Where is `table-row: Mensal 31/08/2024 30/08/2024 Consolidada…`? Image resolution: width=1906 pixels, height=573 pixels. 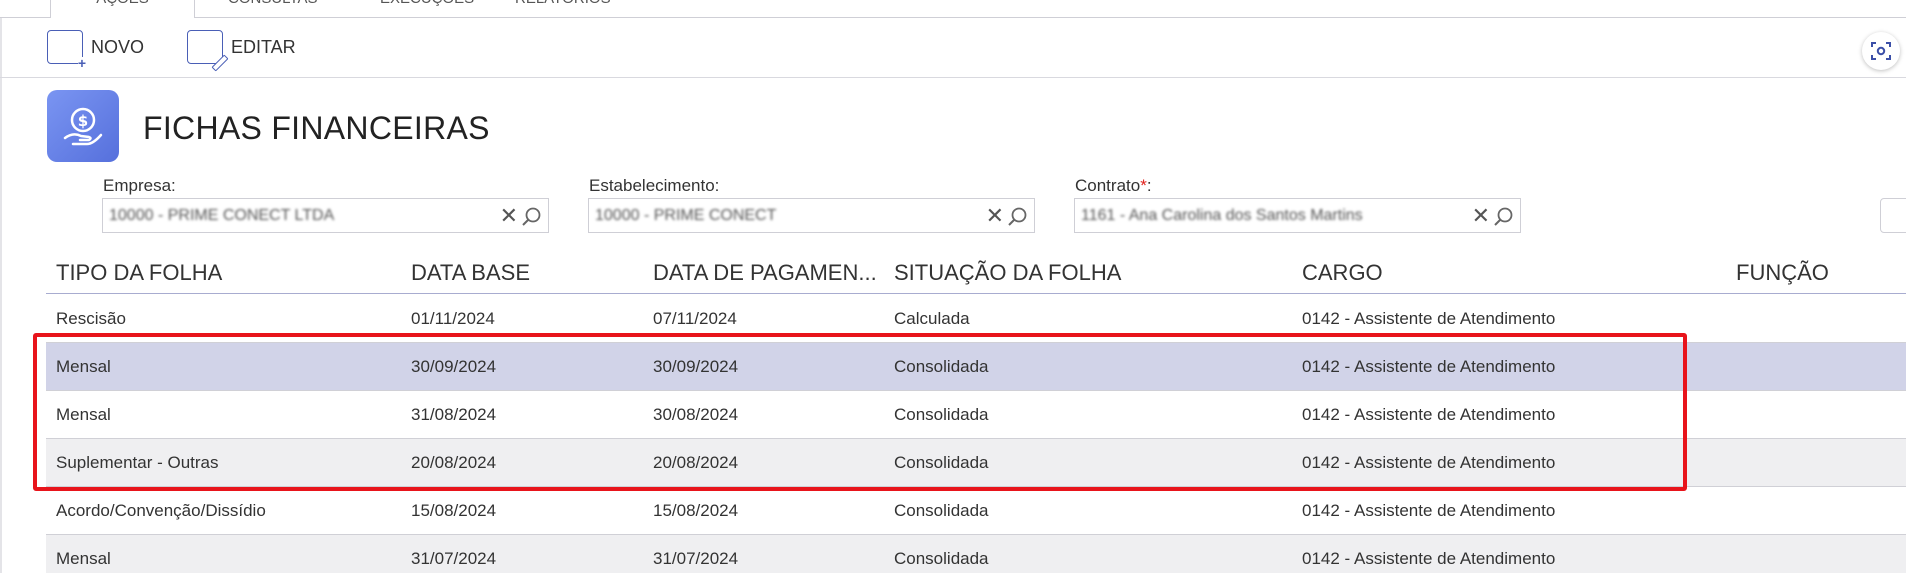 table-row: Mensal 31/08/2024 30/08/2024 Consolidada… is located at coordinates (976, 415).